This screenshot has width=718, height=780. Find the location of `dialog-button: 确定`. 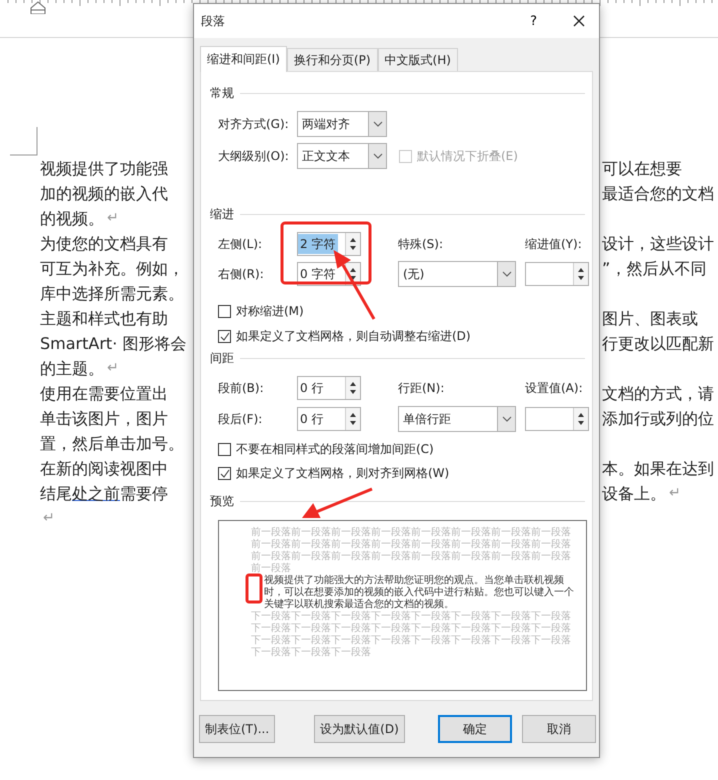

dialog-button: 确定 is located at coordinates (475, 729).